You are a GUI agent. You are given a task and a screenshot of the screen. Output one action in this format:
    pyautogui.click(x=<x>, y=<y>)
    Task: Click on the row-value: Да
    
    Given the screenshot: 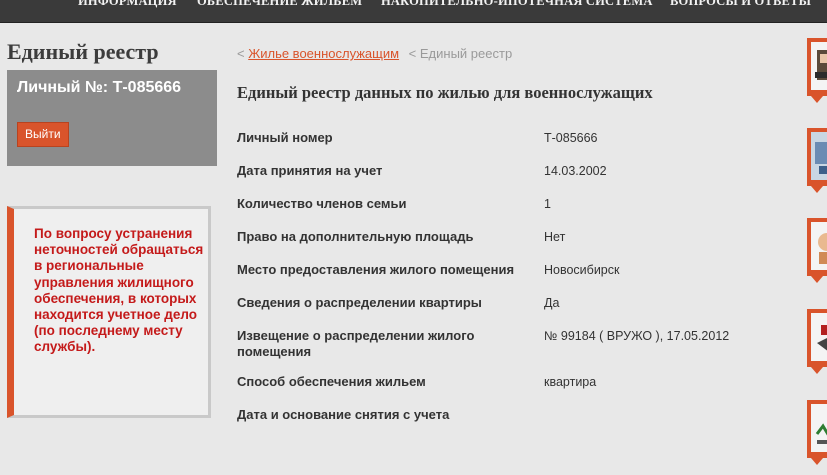 What is the action you would take?
    pyautogui.click(x=552, y=303)
    